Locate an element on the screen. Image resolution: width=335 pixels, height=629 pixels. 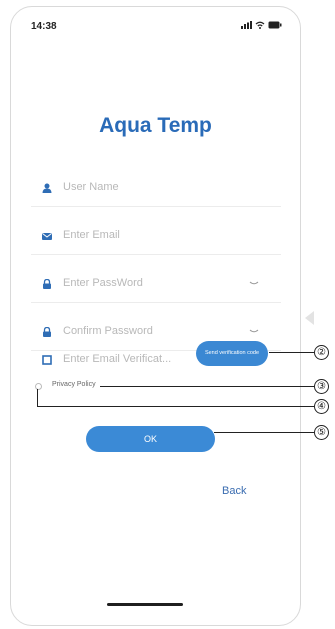
email-icon is located at coordinates (47, 236).